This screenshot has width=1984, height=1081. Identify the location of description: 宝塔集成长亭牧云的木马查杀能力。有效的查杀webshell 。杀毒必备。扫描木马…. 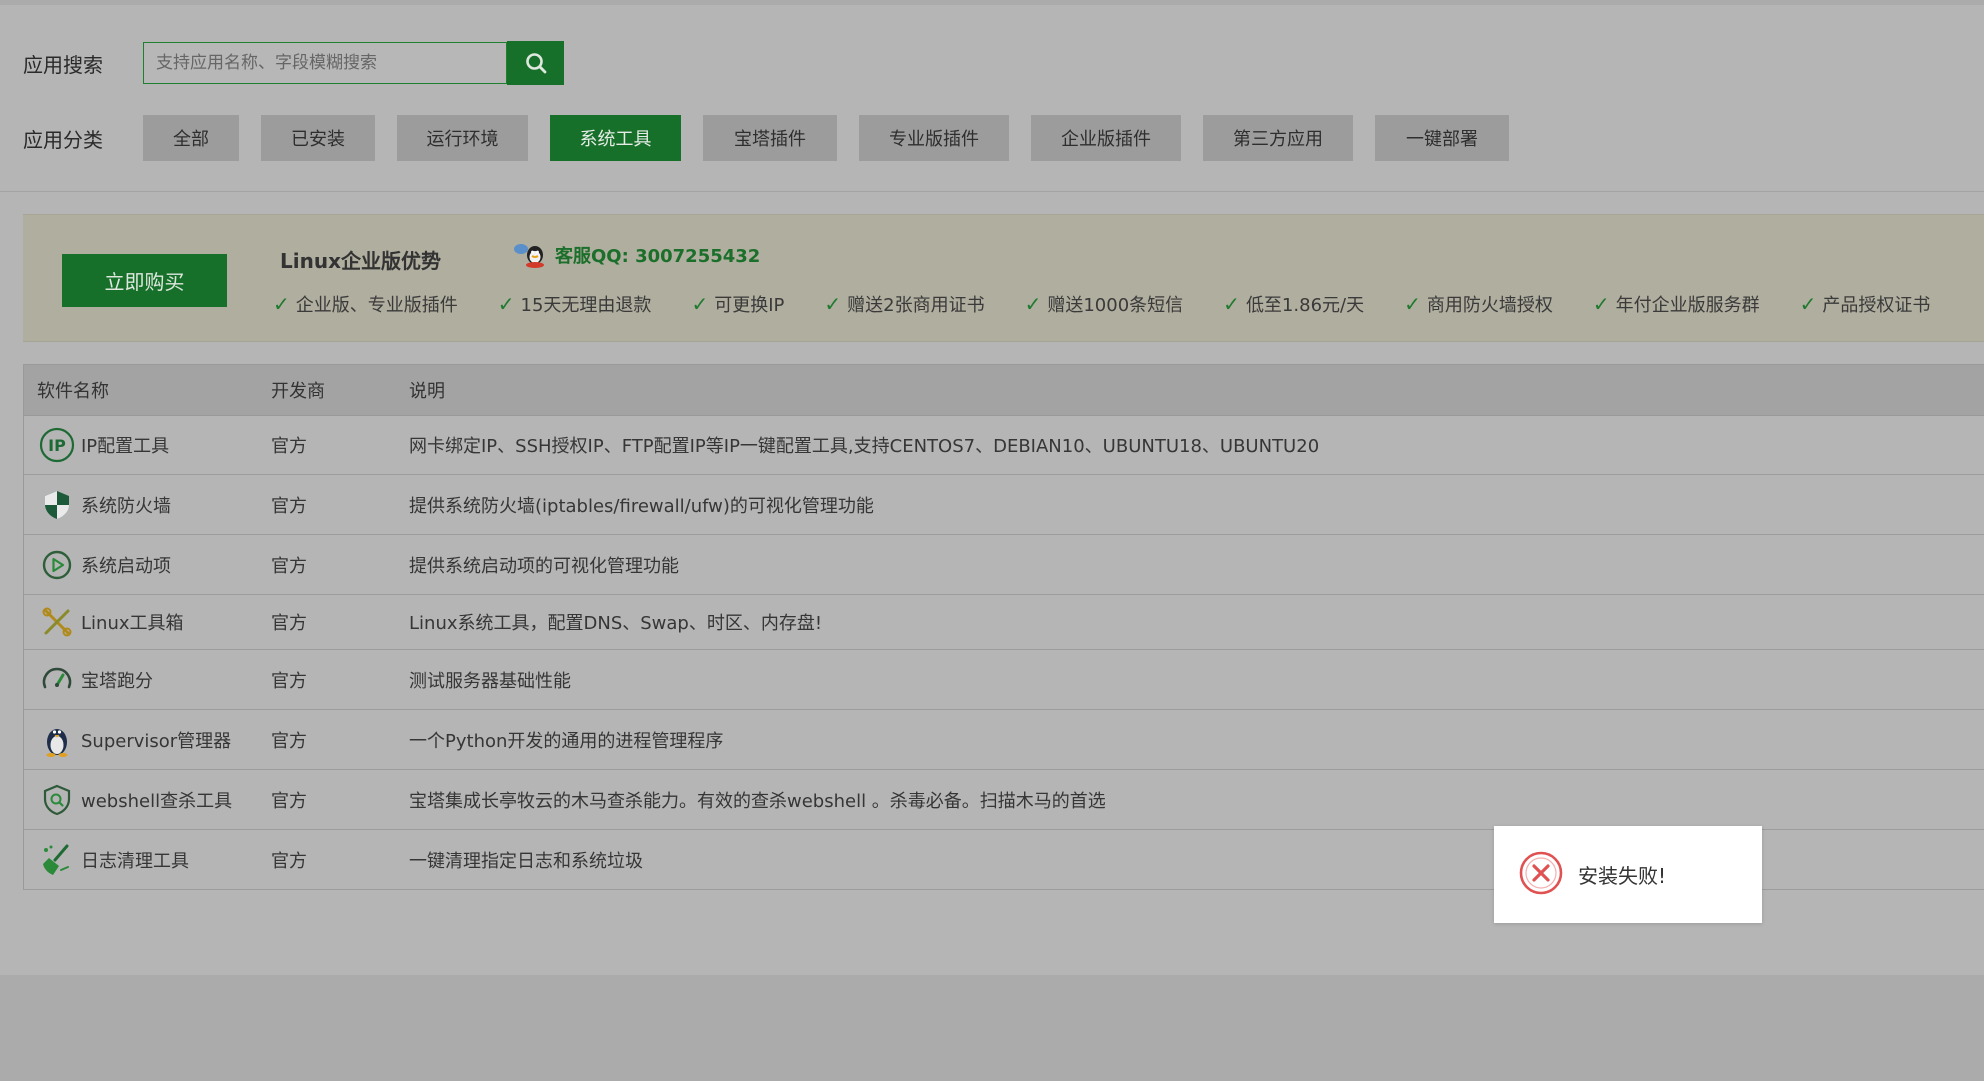
(757, 801).